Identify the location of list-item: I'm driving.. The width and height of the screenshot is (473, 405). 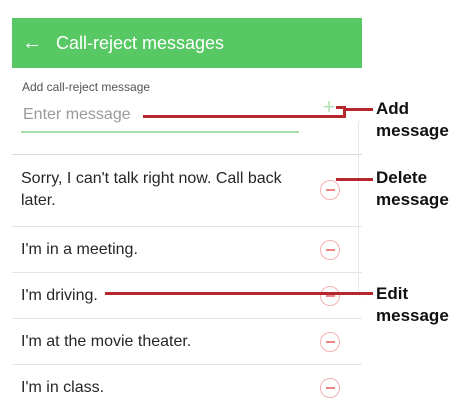
(187, 296).